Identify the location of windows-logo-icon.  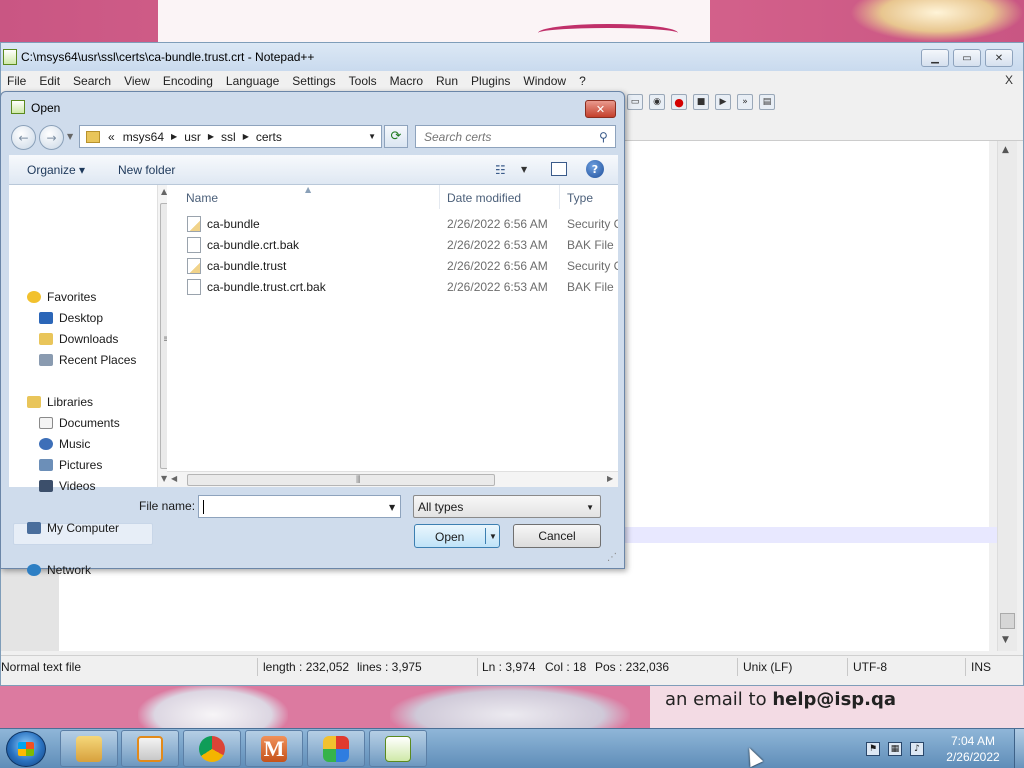
(26, 749).